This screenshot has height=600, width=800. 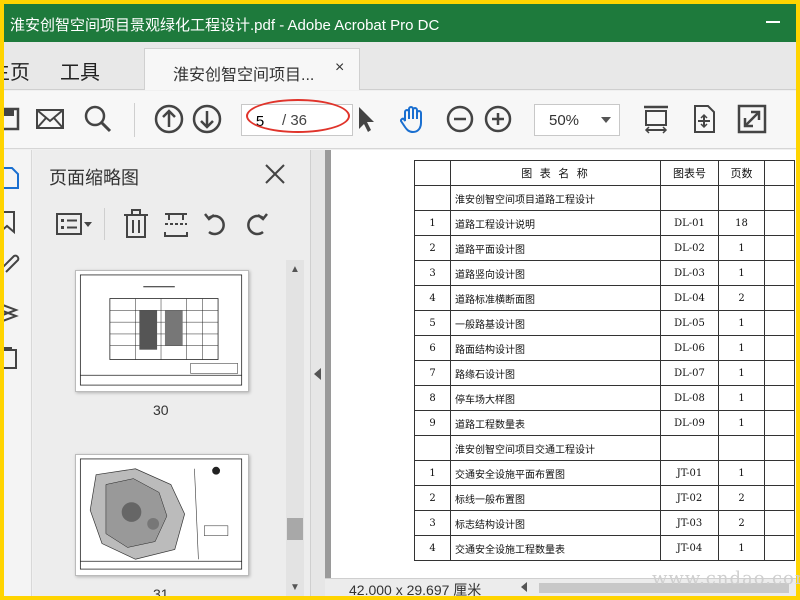 I want to click on cell-no: 5, so click(x=432, y=323).